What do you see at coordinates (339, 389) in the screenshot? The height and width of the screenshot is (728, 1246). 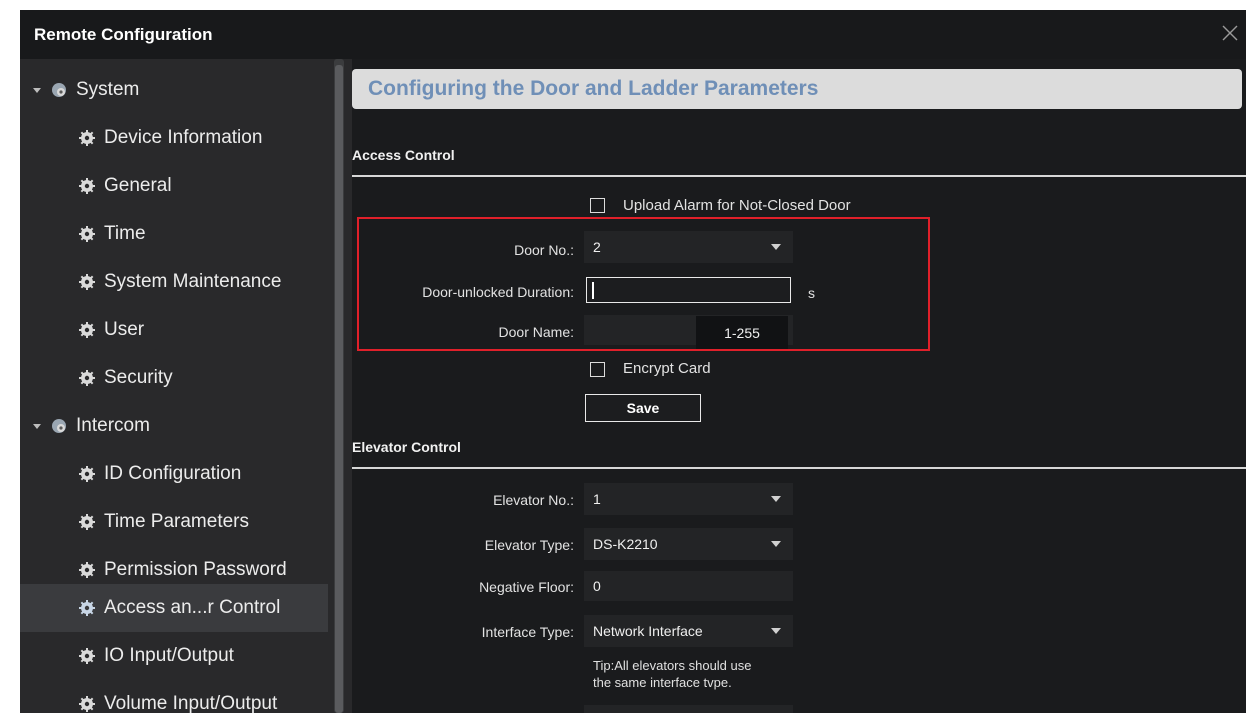 I see `sidebar-scrollbar-thumb` at bounding box center [339, 389].